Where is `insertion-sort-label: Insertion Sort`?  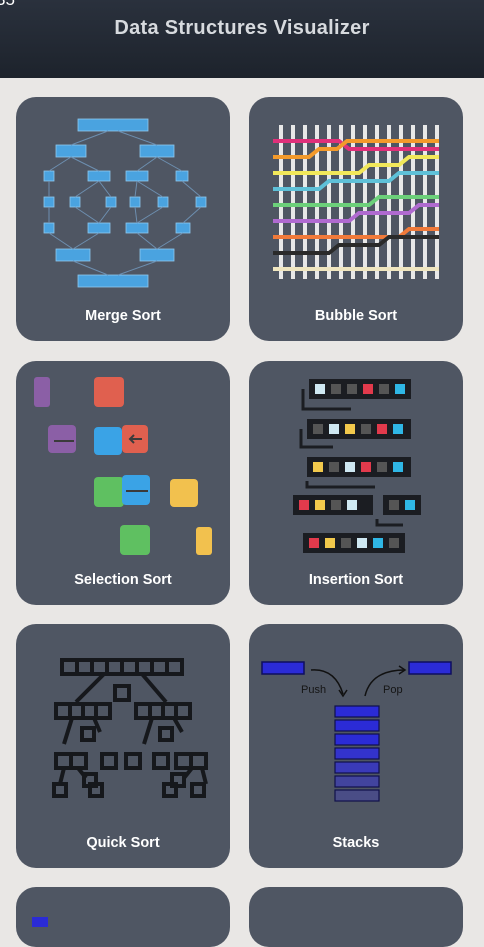
insertion-sort-label: Insertion Sort is located at coordinates (356, 580).